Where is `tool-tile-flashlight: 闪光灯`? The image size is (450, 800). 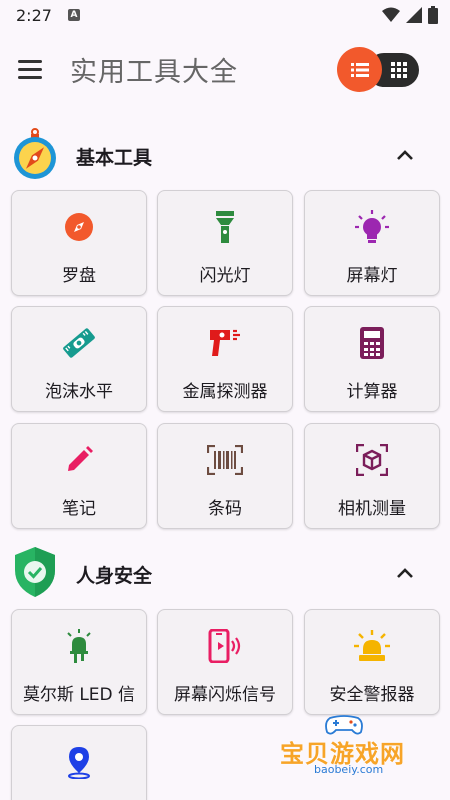 tool-tile-flashlight: 闪光灯 is located at coordinates (225, 243).